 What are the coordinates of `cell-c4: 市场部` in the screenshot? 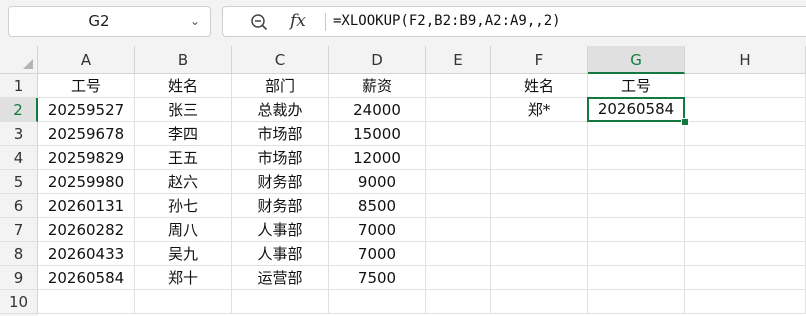 It's located at (280, 158).